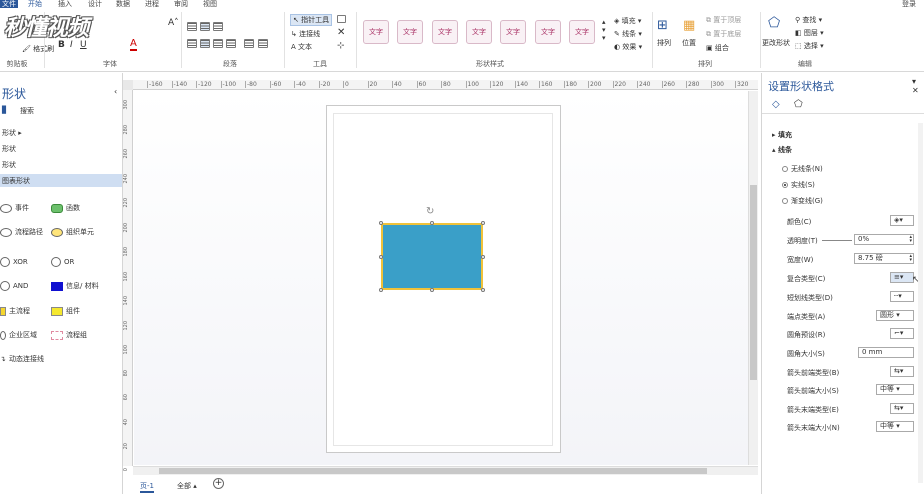 This screenshot has height=494, width=924. Describe the element at coordinates (173, 23) in the screenshot. I see `font-grow-button: A˄` at that location.